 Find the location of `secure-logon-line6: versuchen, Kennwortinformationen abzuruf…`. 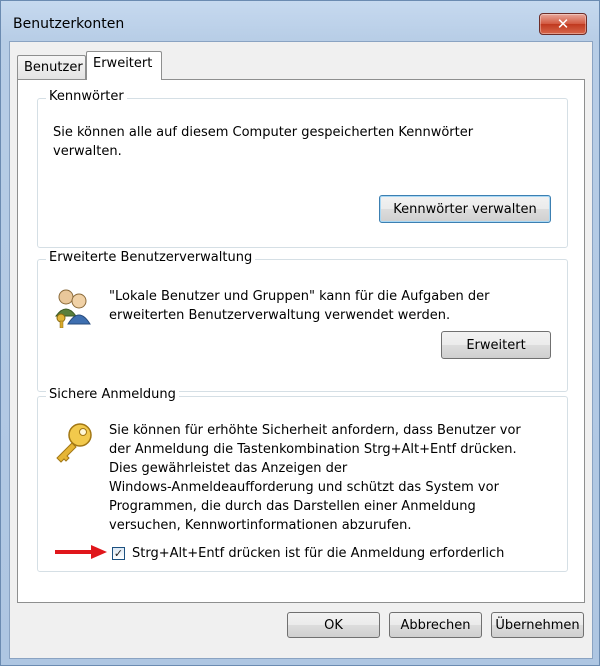

secure-logon-line6: versuchen, Kennwortinformationen abzuruf… is located at coordinates (260, 525).